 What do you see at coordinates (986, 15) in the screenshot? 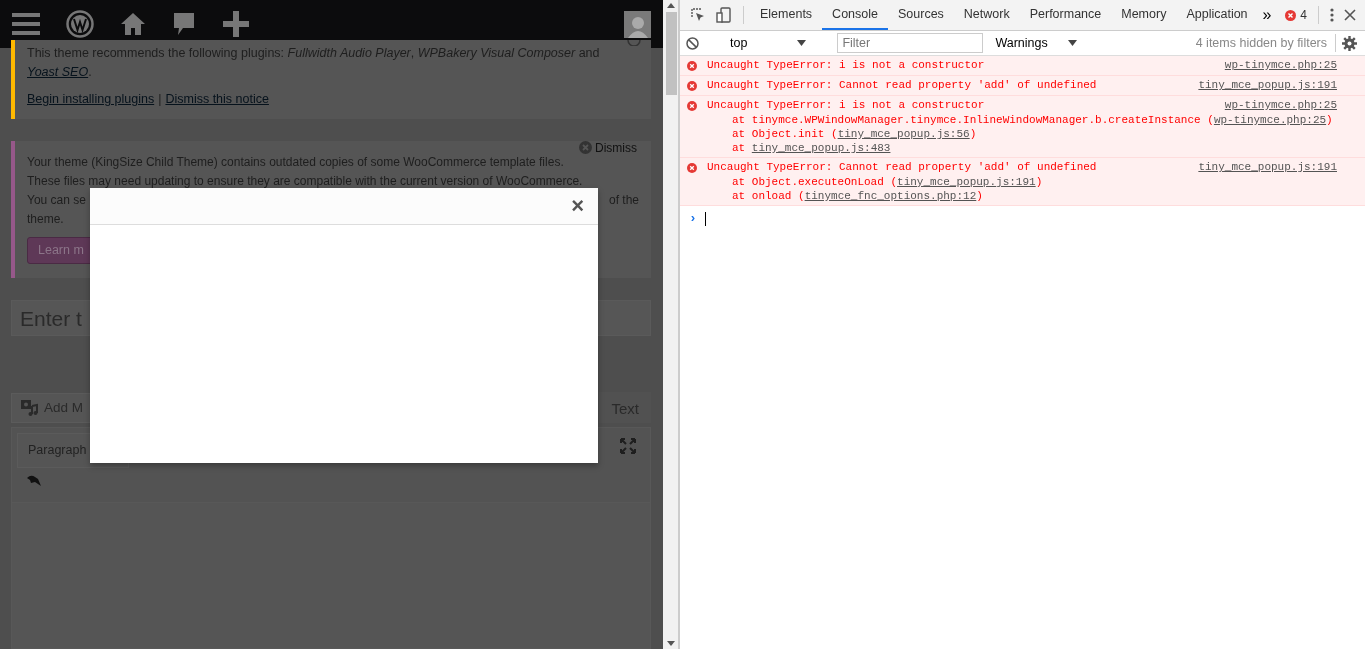
I see `devtools-tab: Network` at bounding box center [986, 15].